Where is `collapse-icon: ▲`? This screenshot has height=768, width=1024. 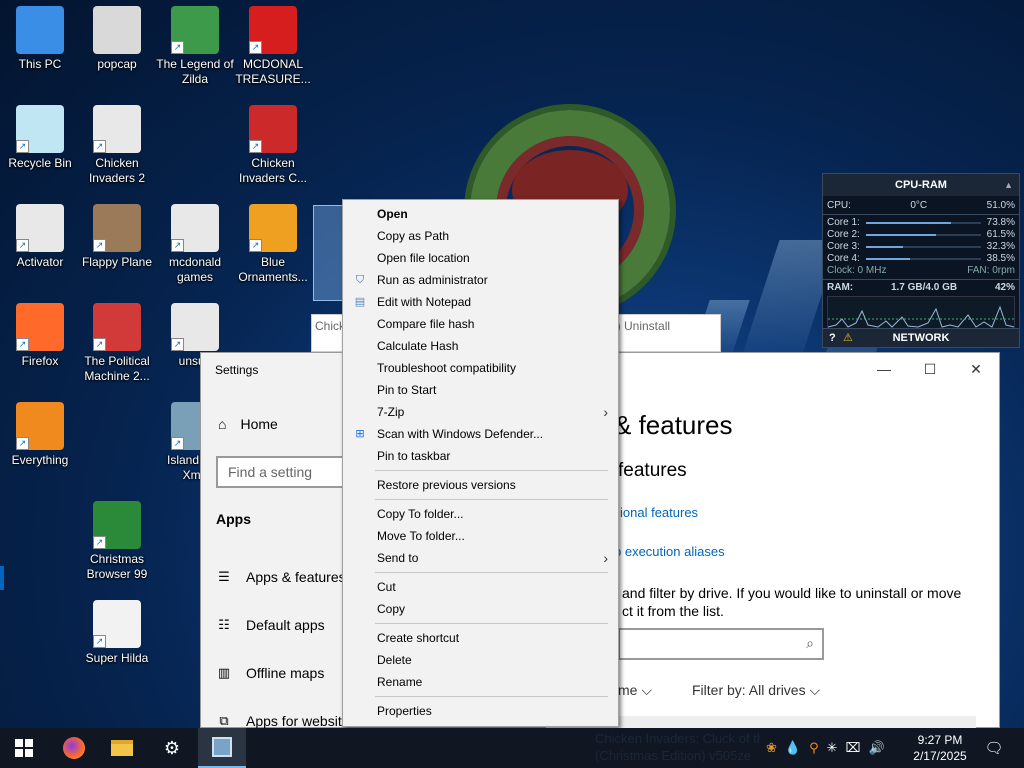 collapse-icon: ▲ is located at coordinates (1008, 185).